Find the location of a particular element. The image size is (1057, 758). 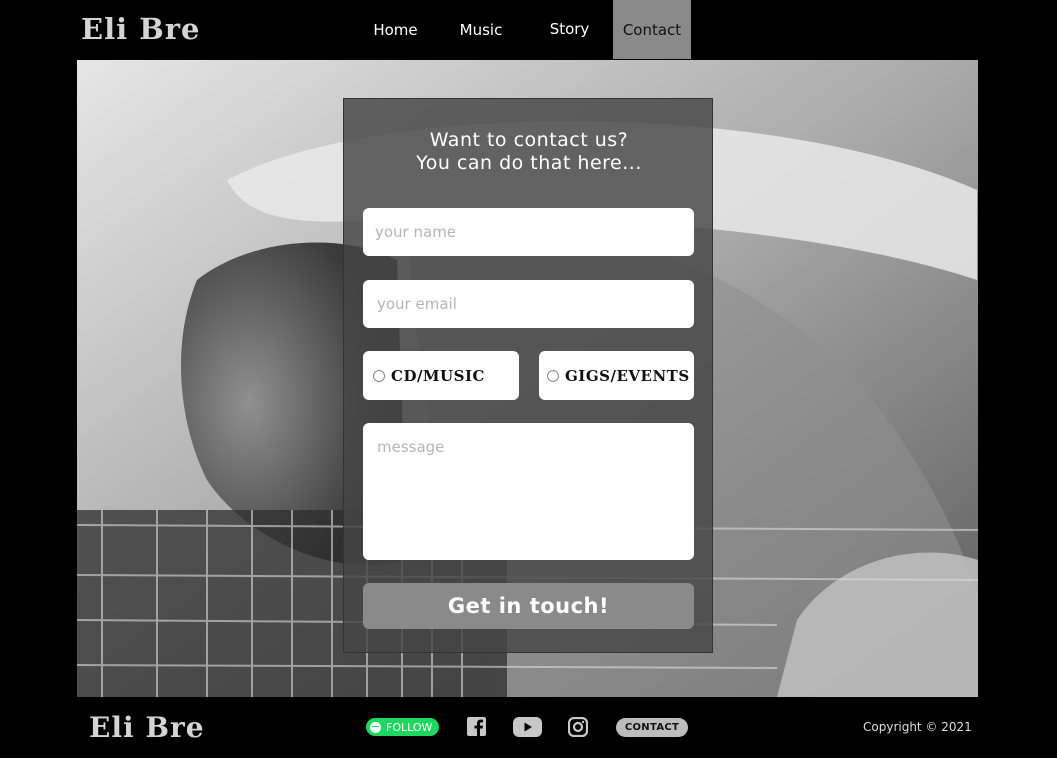

radio-label-gigs-events: GIGS/EVENTS is located at coordinates (627, 375).